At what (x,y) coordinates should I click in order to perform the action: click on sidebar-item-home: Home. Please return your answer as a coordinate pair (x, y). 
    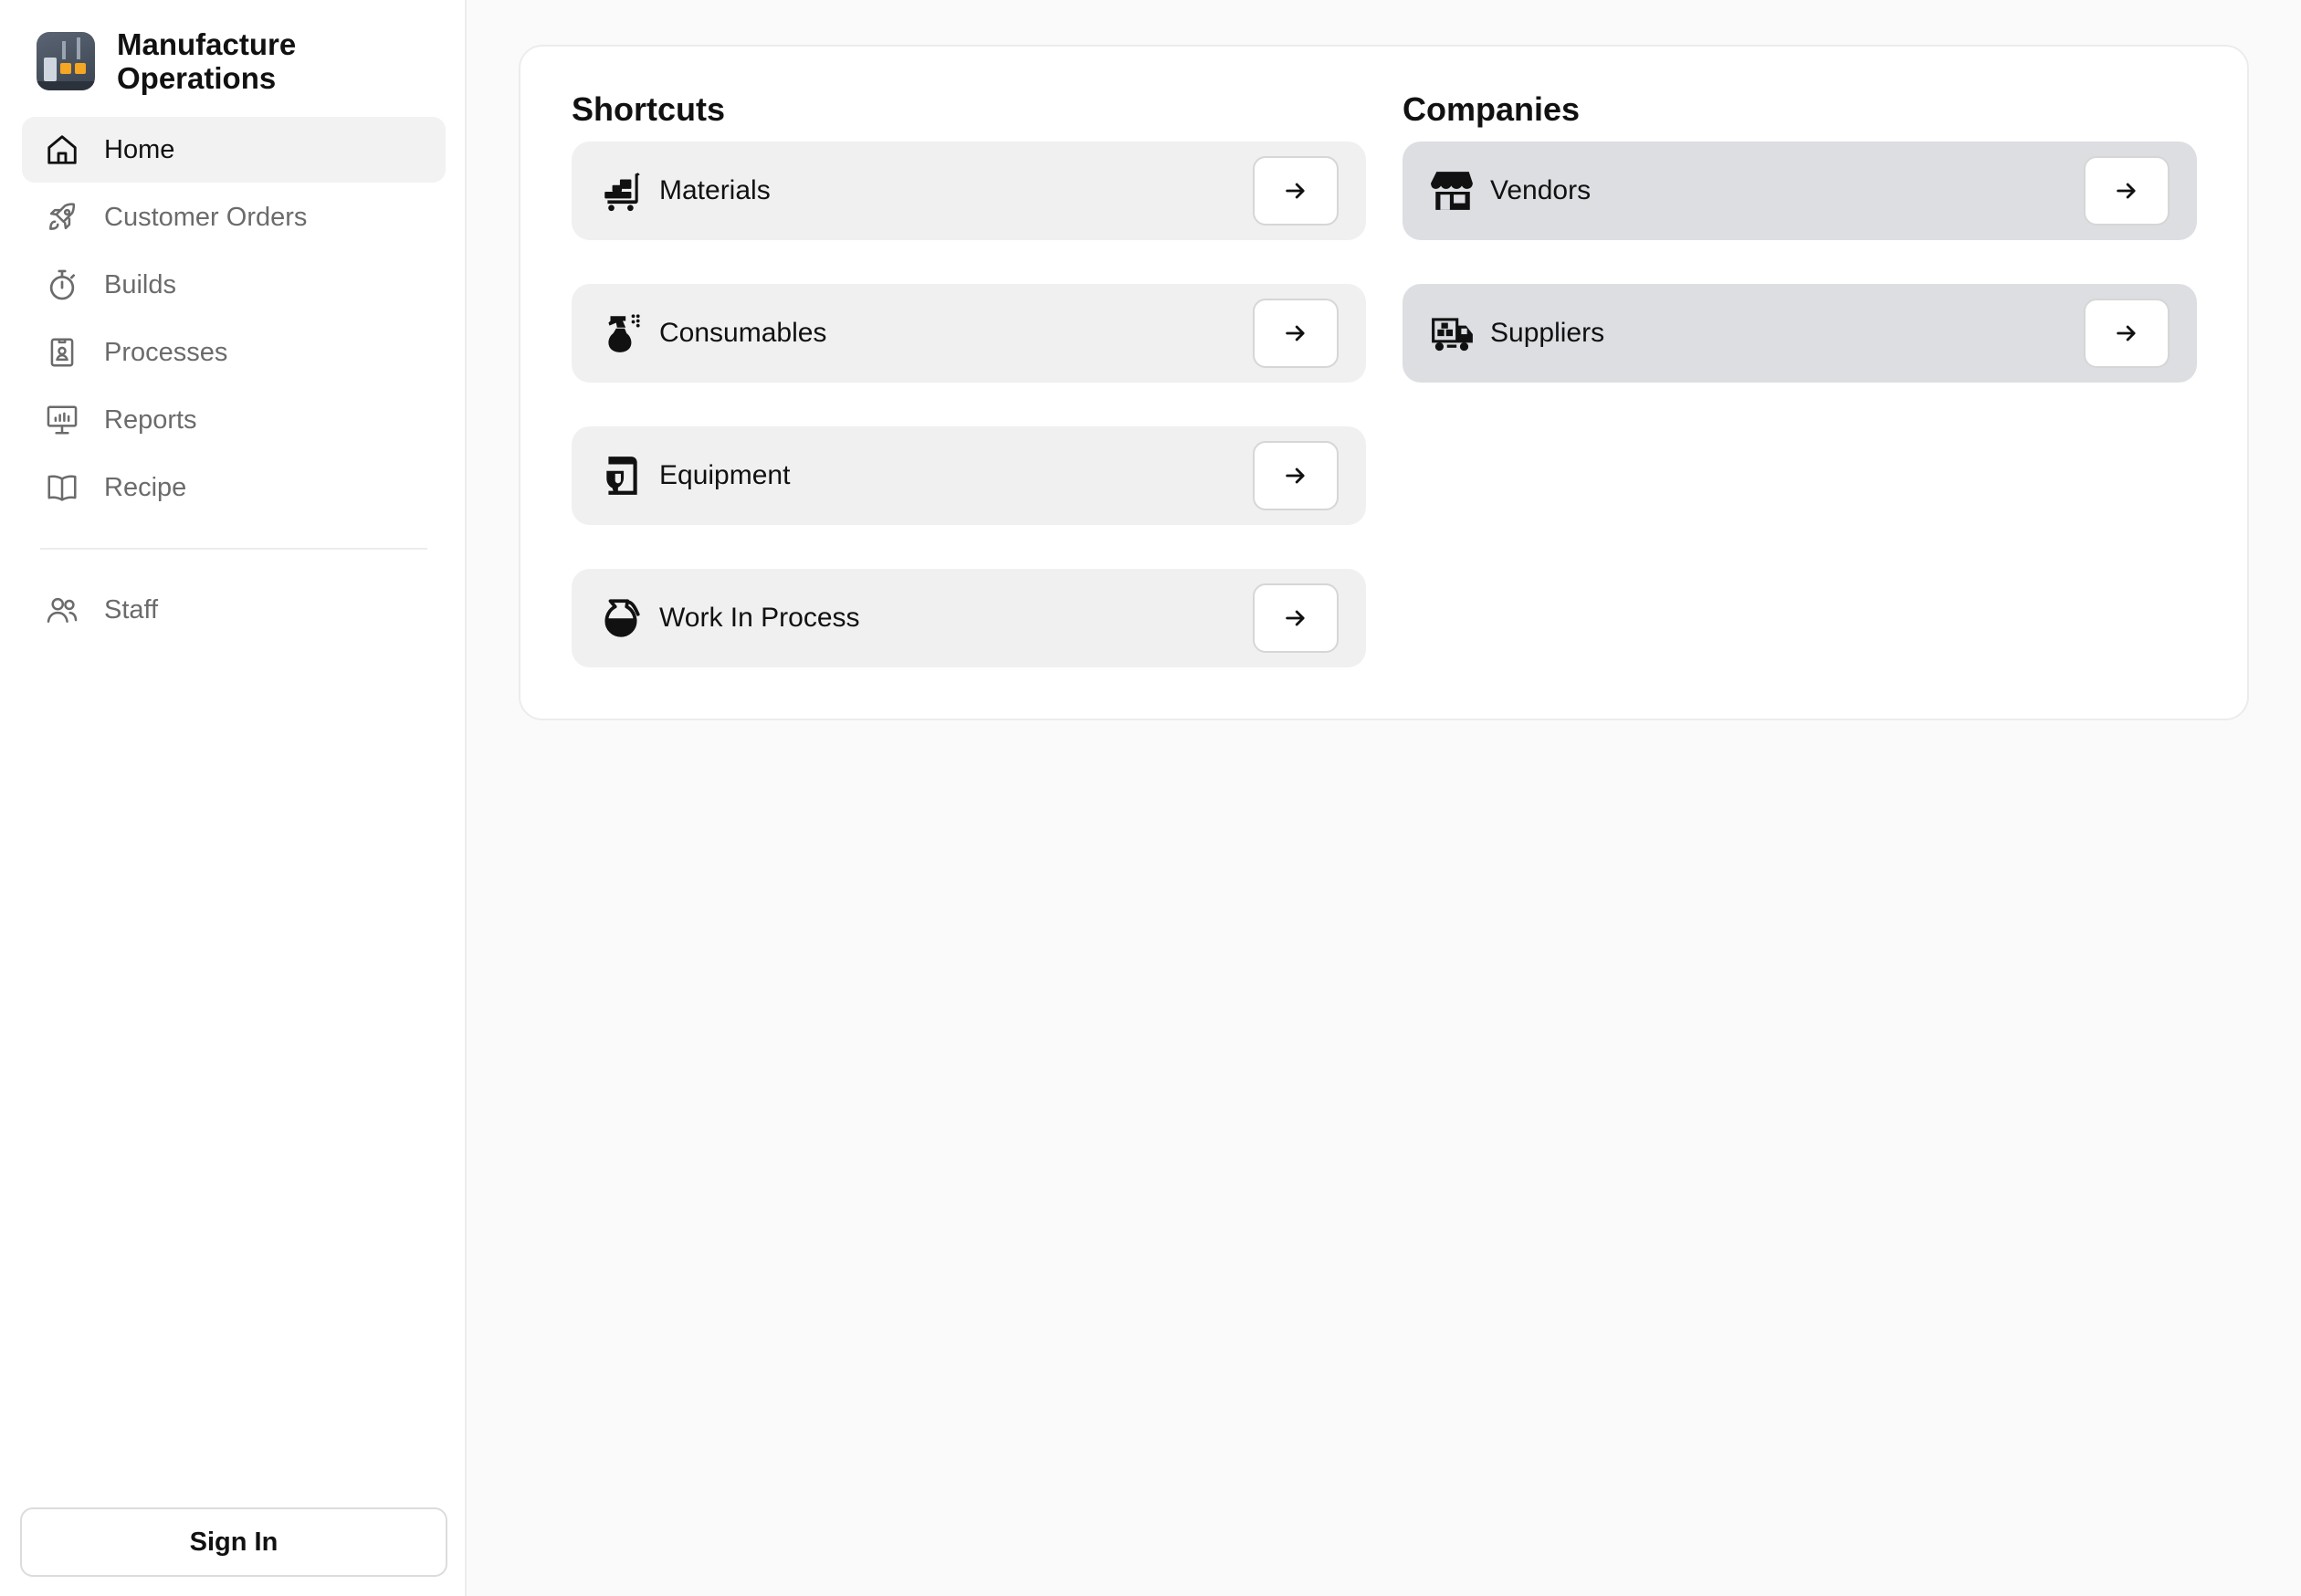
    Looking at the image, I should click on (234, 150).